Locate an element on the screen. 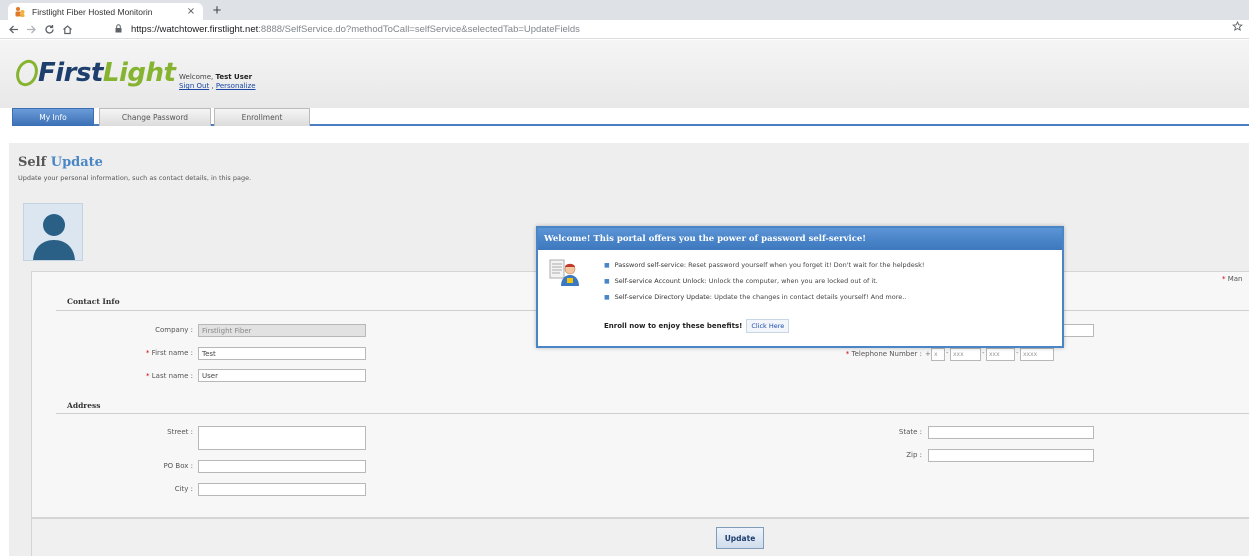 This screenshot has width=1249, height=556. reload-icon is located at coordinates (49, 29).